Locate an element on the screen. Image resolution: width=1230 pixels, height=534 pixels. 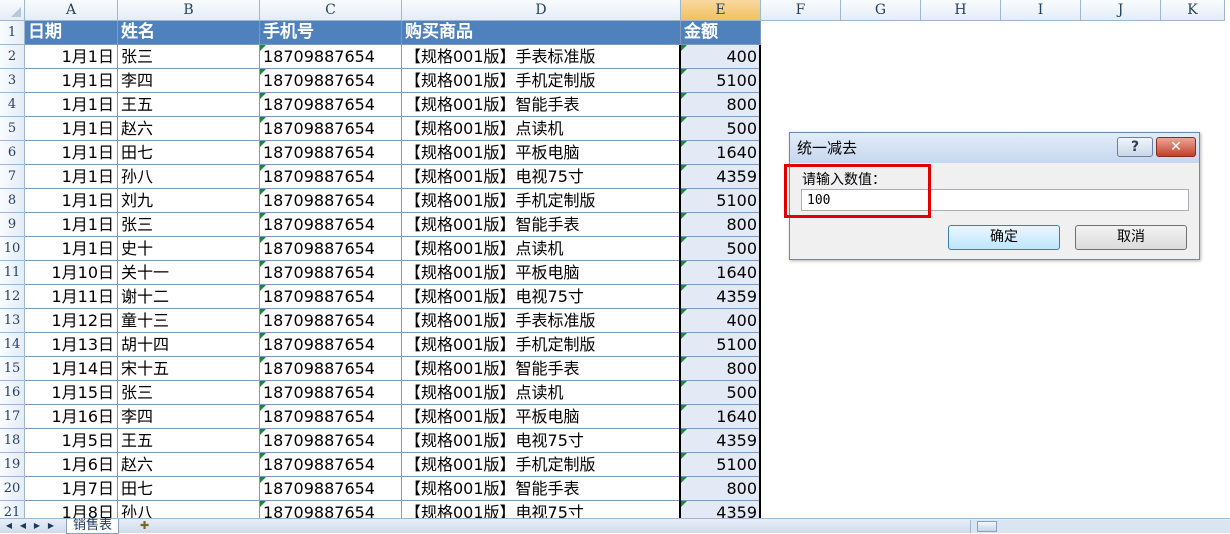
row-header: 16 is located at coordinates (12, 393).